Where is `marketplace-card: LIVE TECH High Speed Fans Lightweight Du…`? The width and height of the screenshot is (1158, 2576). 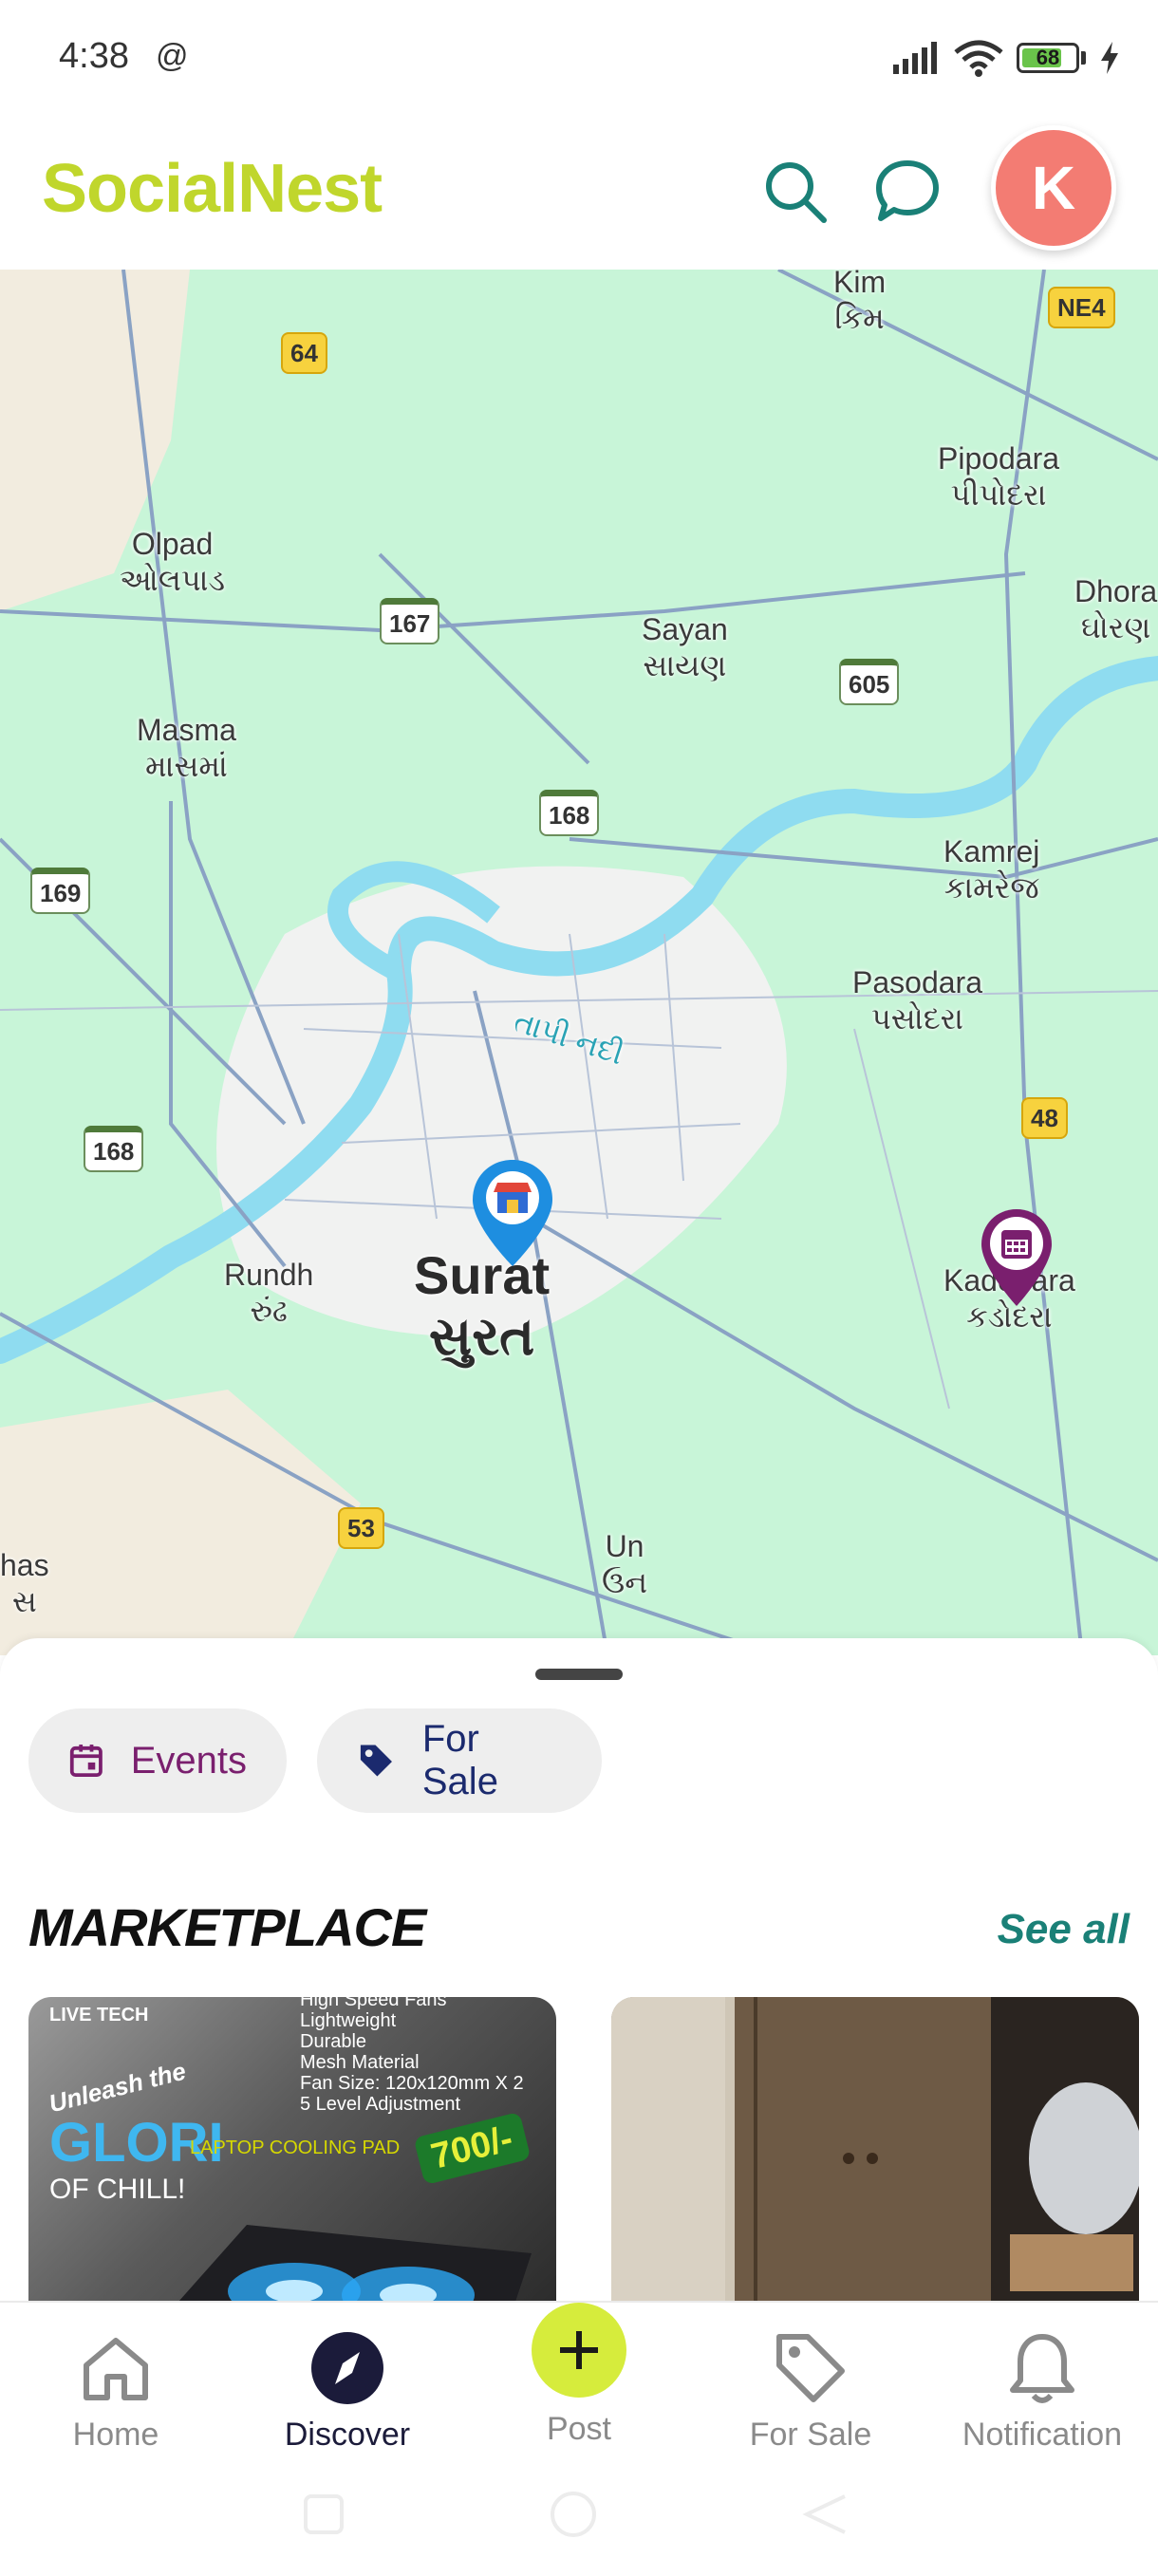
marketplace-card: LIVE TECH High Speed Fans Lightweight Du… is located at coordinates (292, 2153).